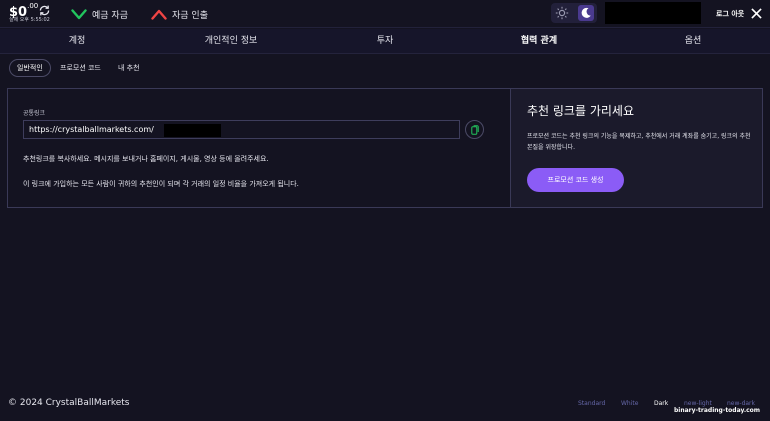 The height and width of the screenshot is (421, 770). Describe the element at coordinates (385, 14) in the screenshot. I see `top-bar: $0.00 실제 오후 5:55:02 예금 자금 자금 인출 로그 아웃` at that location.